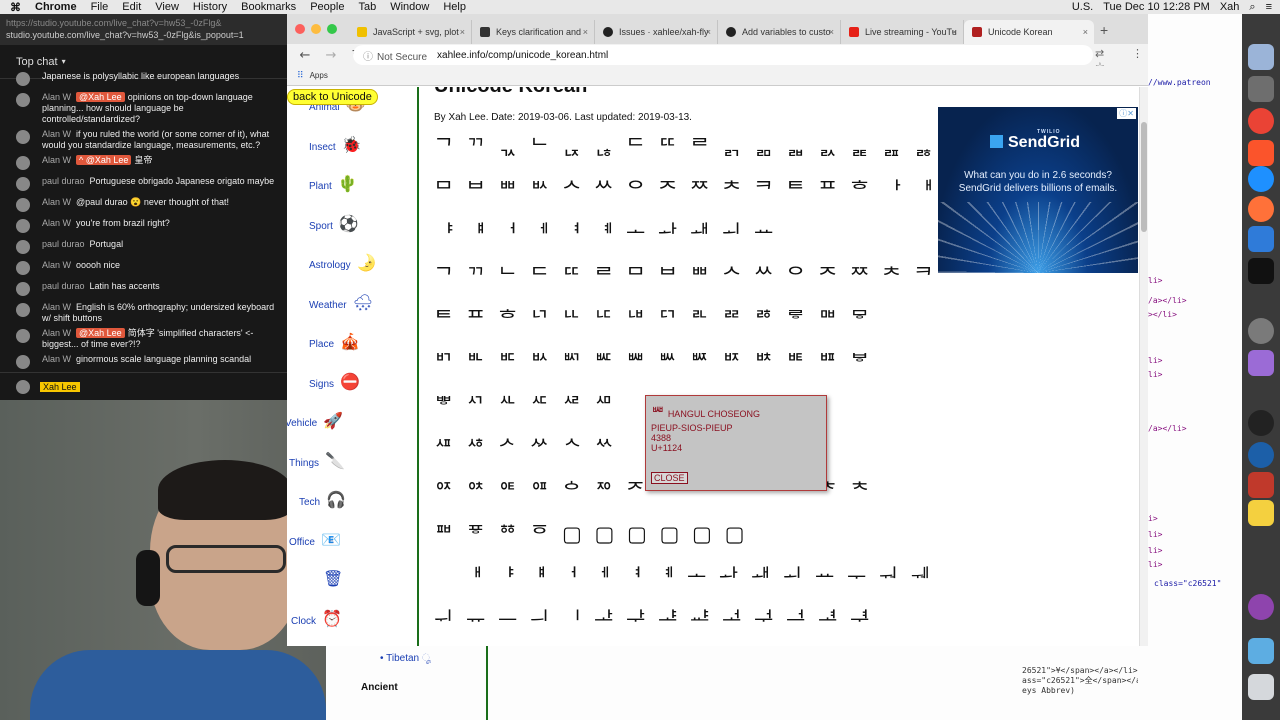  What do you see at coordinates (334, 224) in the screenshot?
I see `nav-item-sport: Sport ⚽` at bounding box center [334, 224].